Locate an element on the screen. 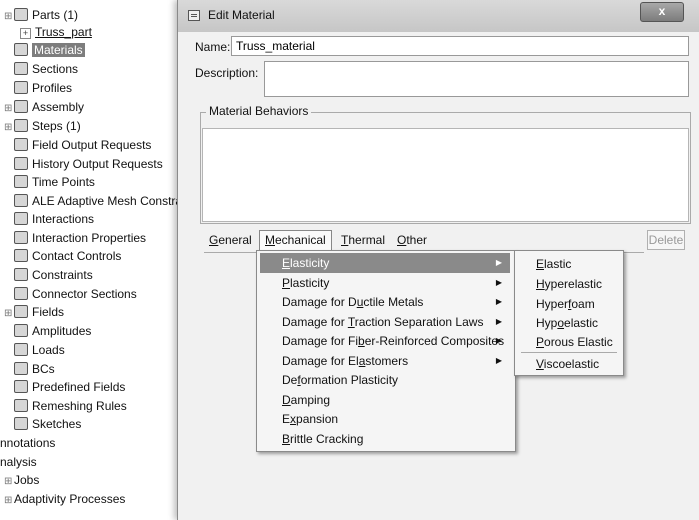 This screenshot has height=520, width=699. menu-item-hypoelastic: Hypoelastic is located at coordinates (569, 323).